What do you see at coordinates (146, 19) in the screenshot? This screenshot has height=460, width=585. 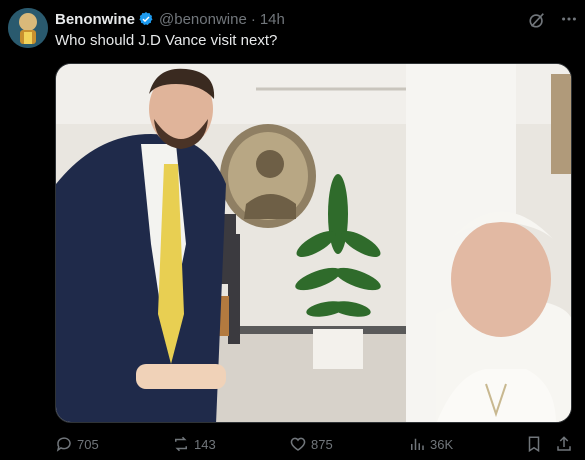 I see `verified-badge-icon` at bounding box center [146, 19].